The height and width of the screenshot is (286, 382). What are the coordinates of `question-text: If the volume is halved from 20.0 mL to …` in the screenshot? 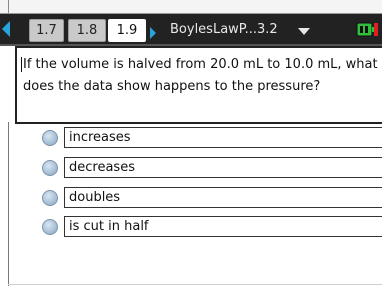 It's located at (200, 75).